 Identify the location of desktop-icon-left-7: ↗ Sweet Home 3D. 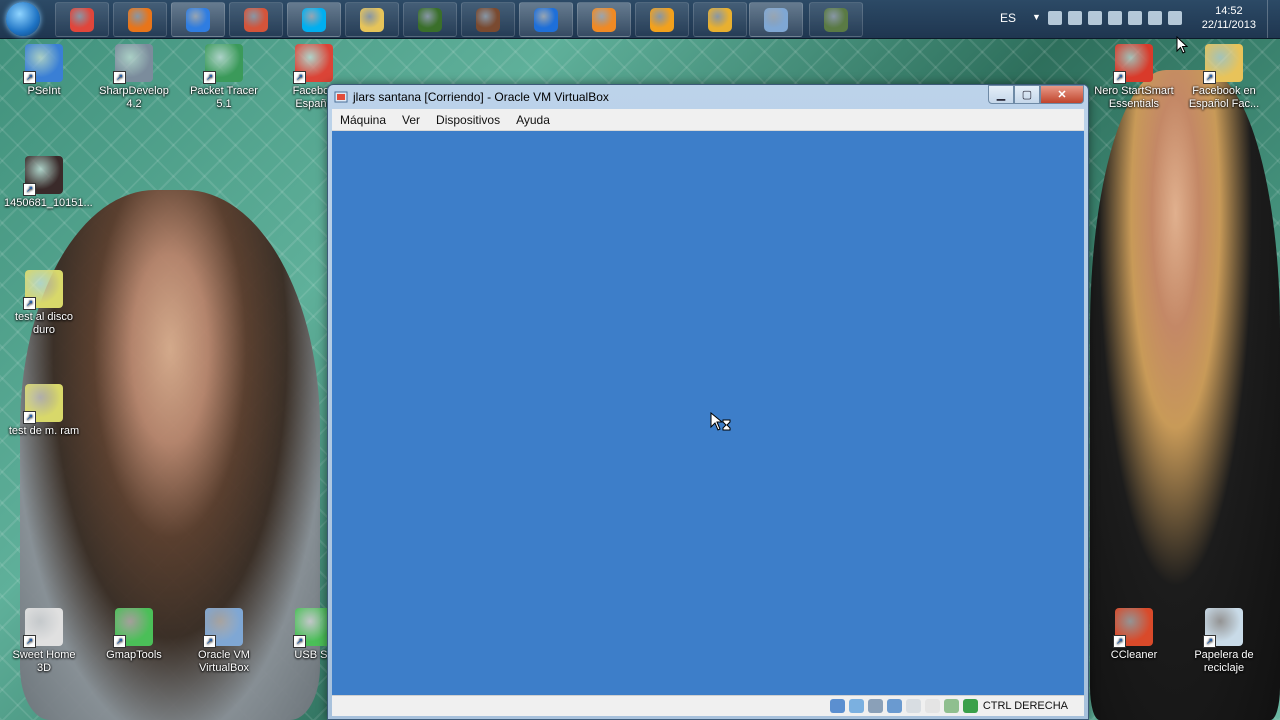
(44, 641).